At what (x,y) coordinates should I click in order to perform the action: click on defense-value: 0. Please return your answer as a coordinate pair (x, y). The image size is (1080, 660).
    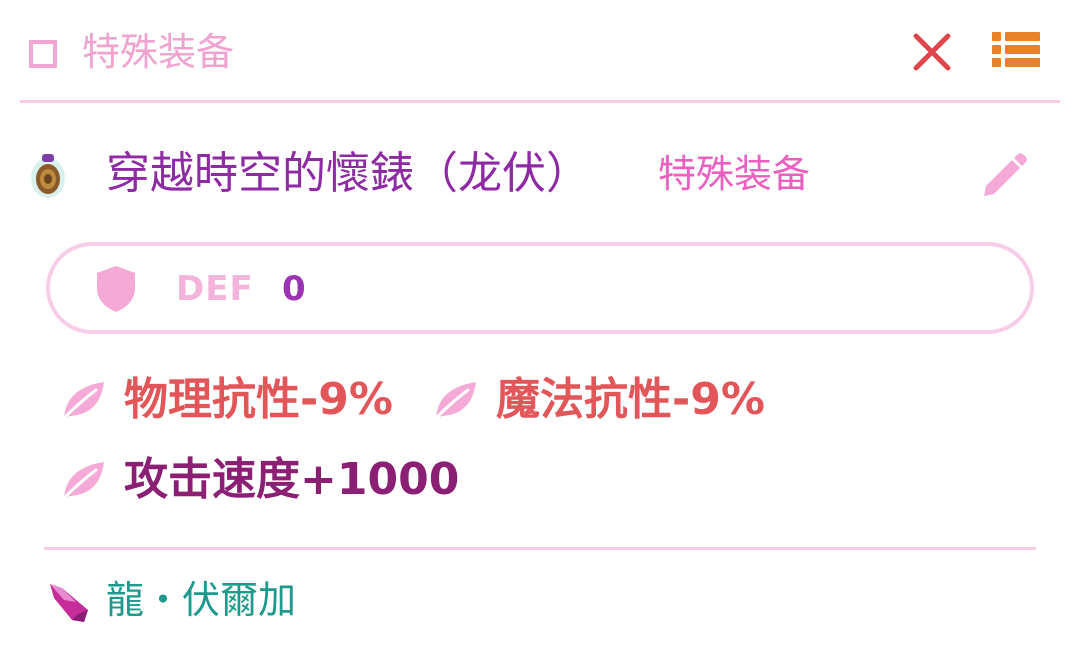
    Looking at the image, I should click on (294, 289).